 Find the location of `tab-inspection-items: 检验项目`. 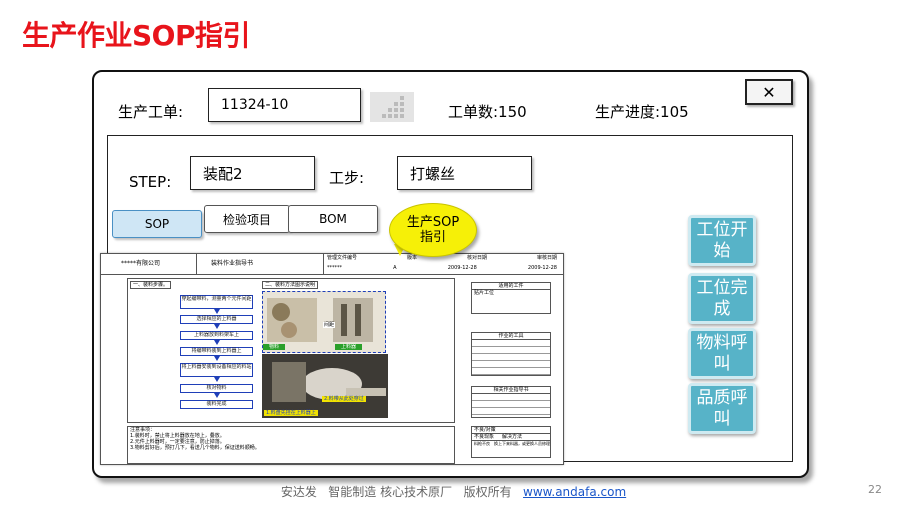

tab-inspection-items: 检验项目 is located at coordinates (247, 219).